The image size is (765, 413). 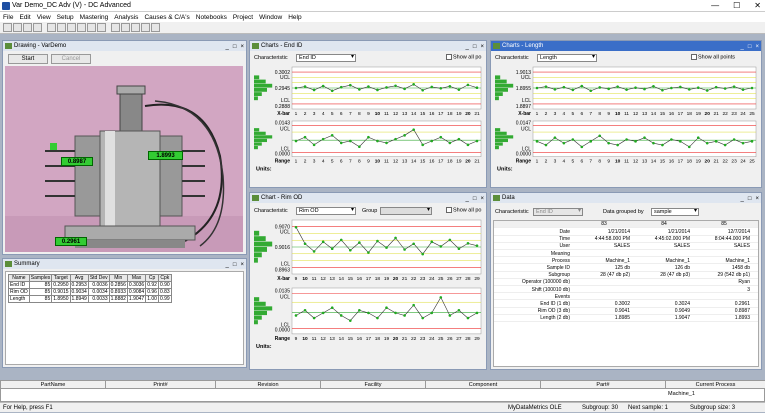 What do you see at coordinates (71, 241) in the screenshot?
I see `drawing-label-end: 0.2961` at bounding box center [71, 241].